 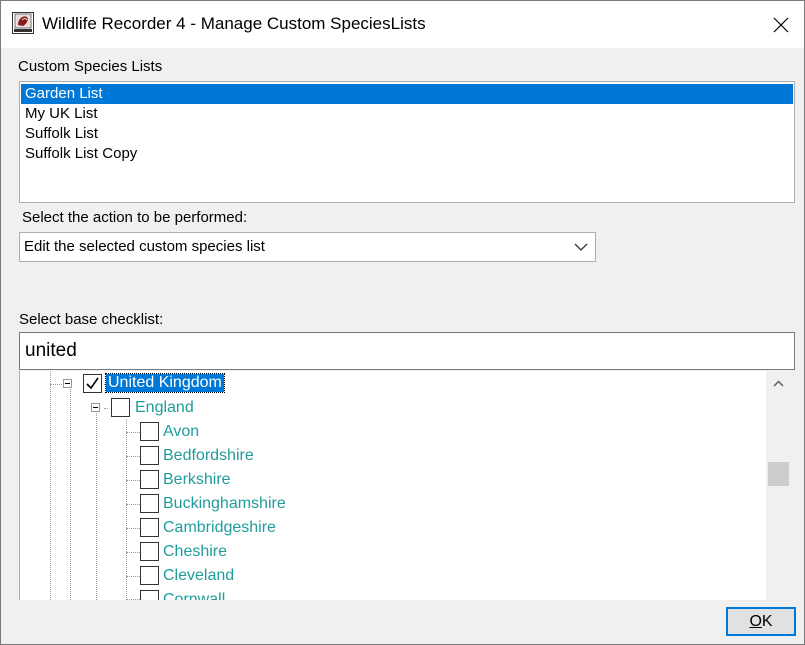 I want to click on wildlife-recorder-icon, so click(x=23, y=23).